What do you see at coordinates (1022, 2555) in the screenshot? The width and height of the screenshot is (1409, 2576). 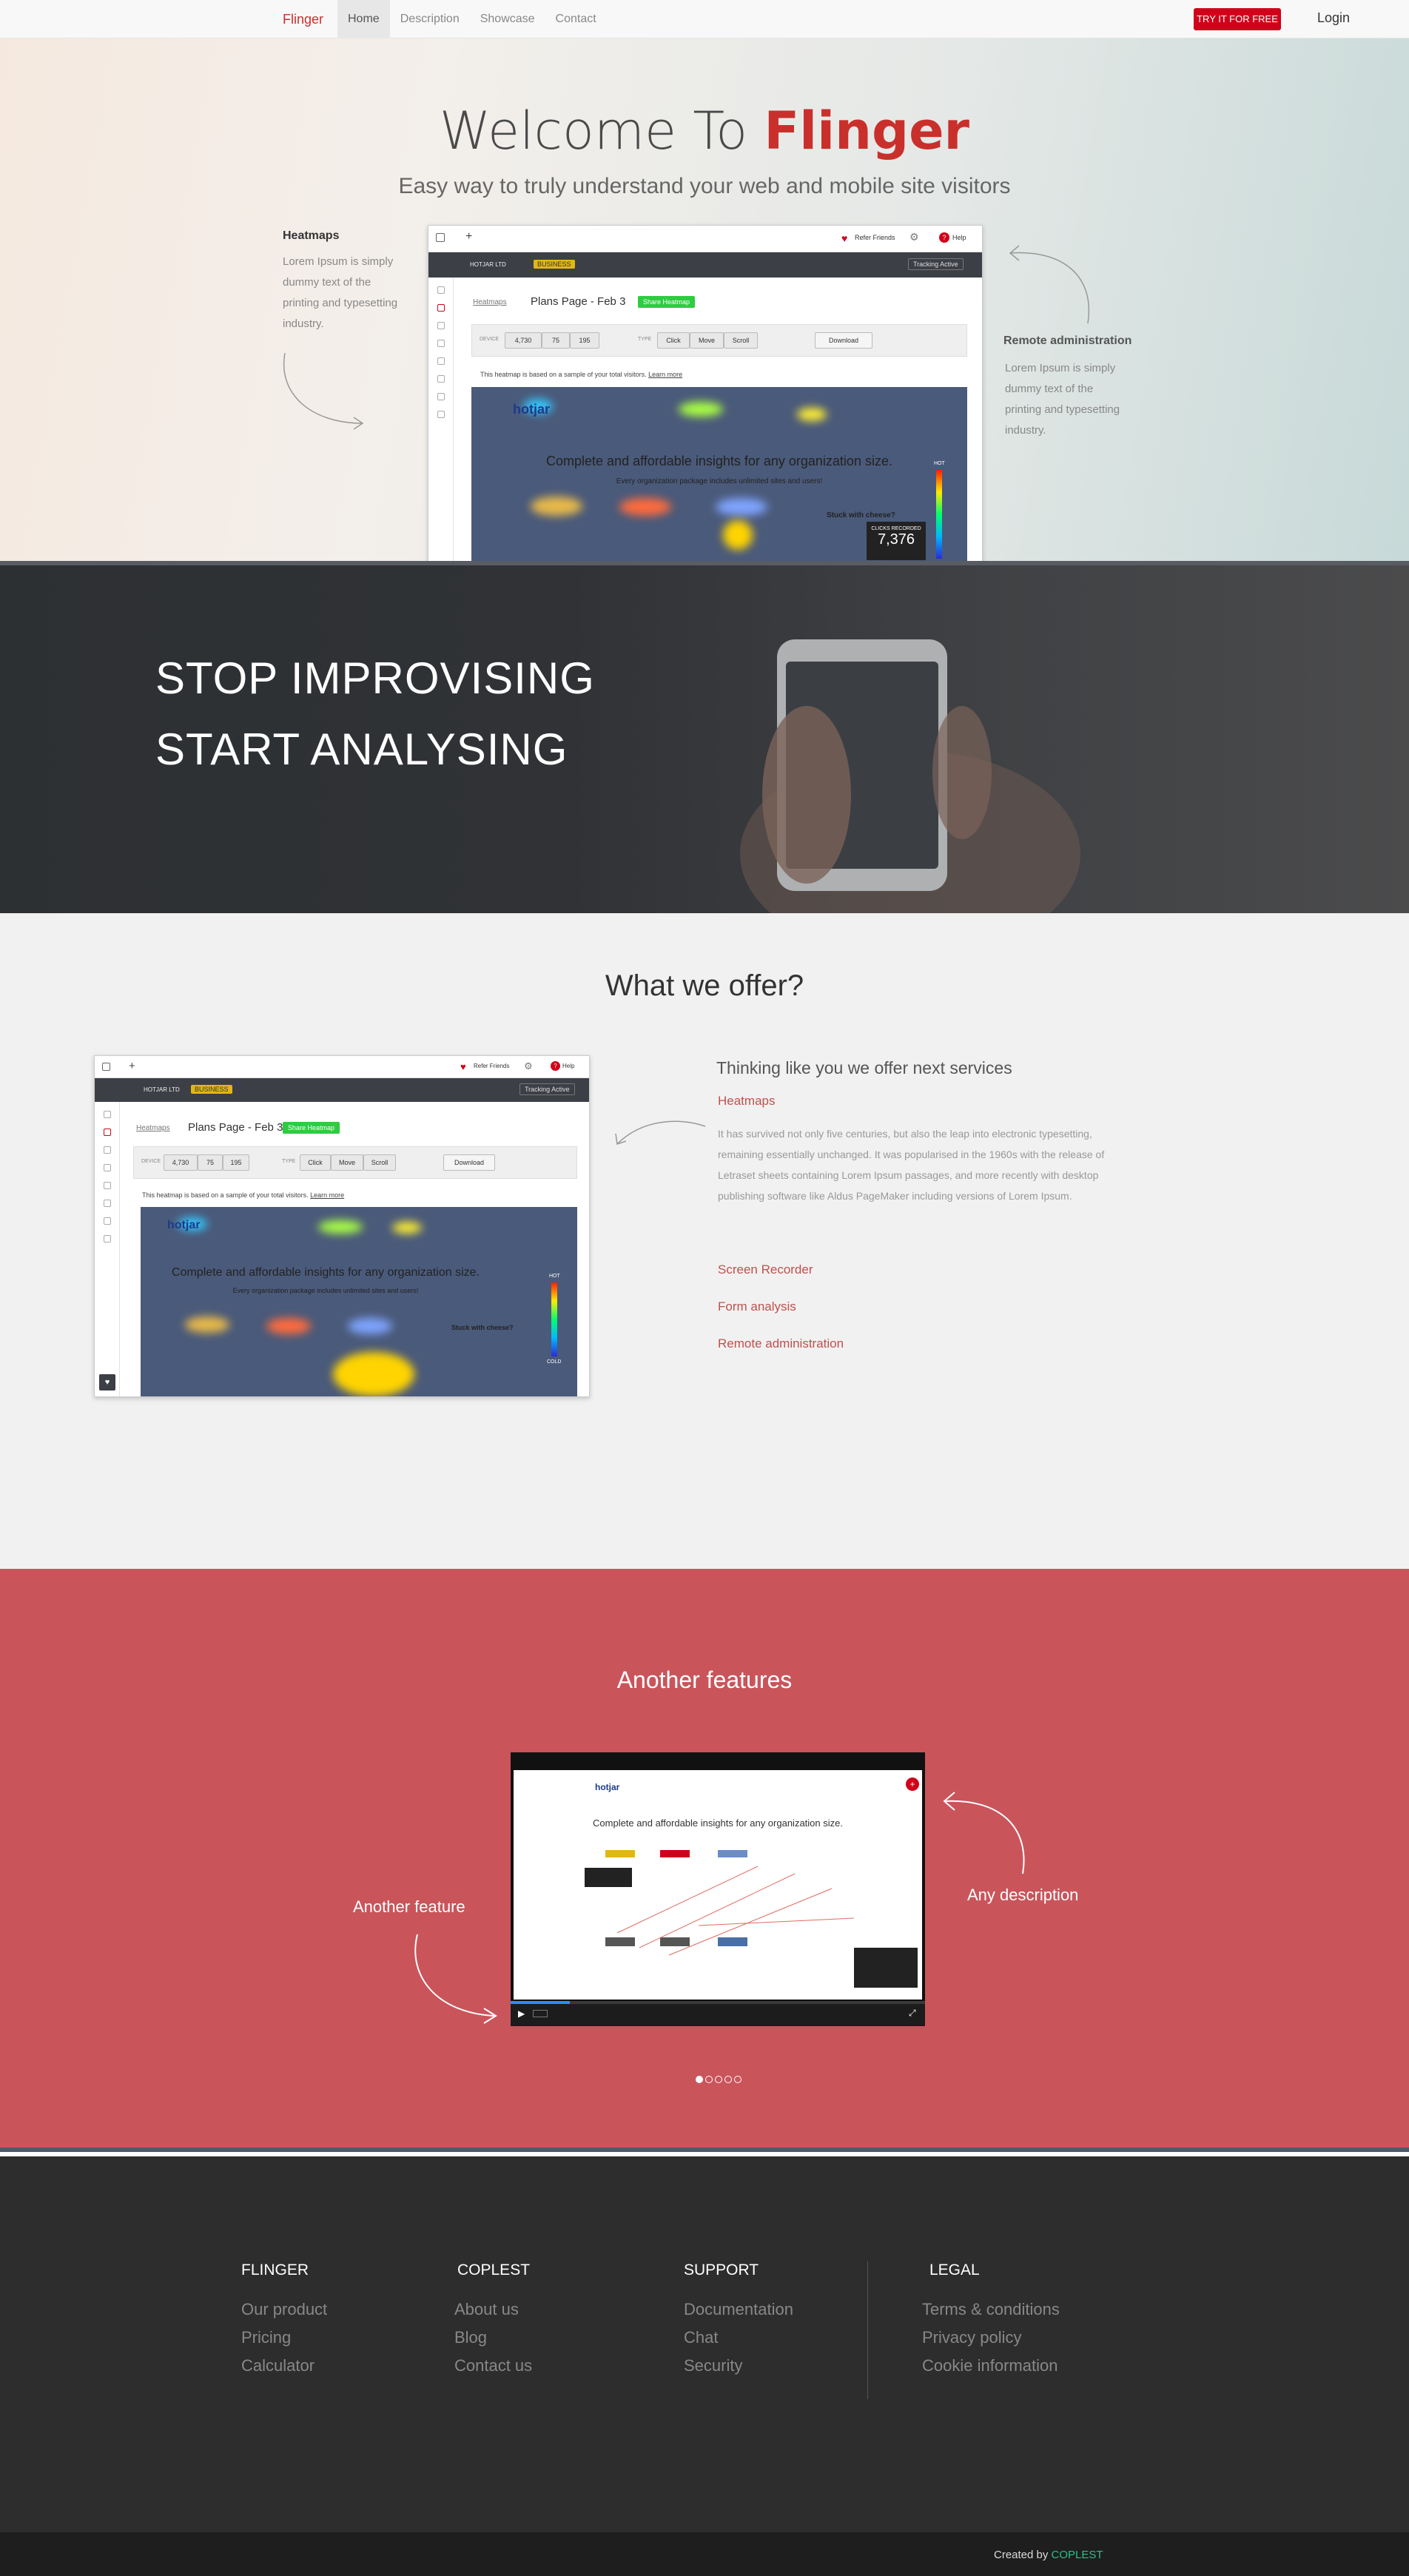 I see `created-by-label: Created by` at bounding box center [1022, 2555].